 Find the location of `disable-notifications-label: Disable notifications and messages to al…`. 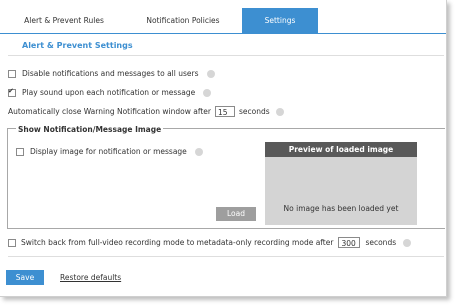

disable-notifications-label: Disable notifications and messages to al… is located at coordinates (110, 73).